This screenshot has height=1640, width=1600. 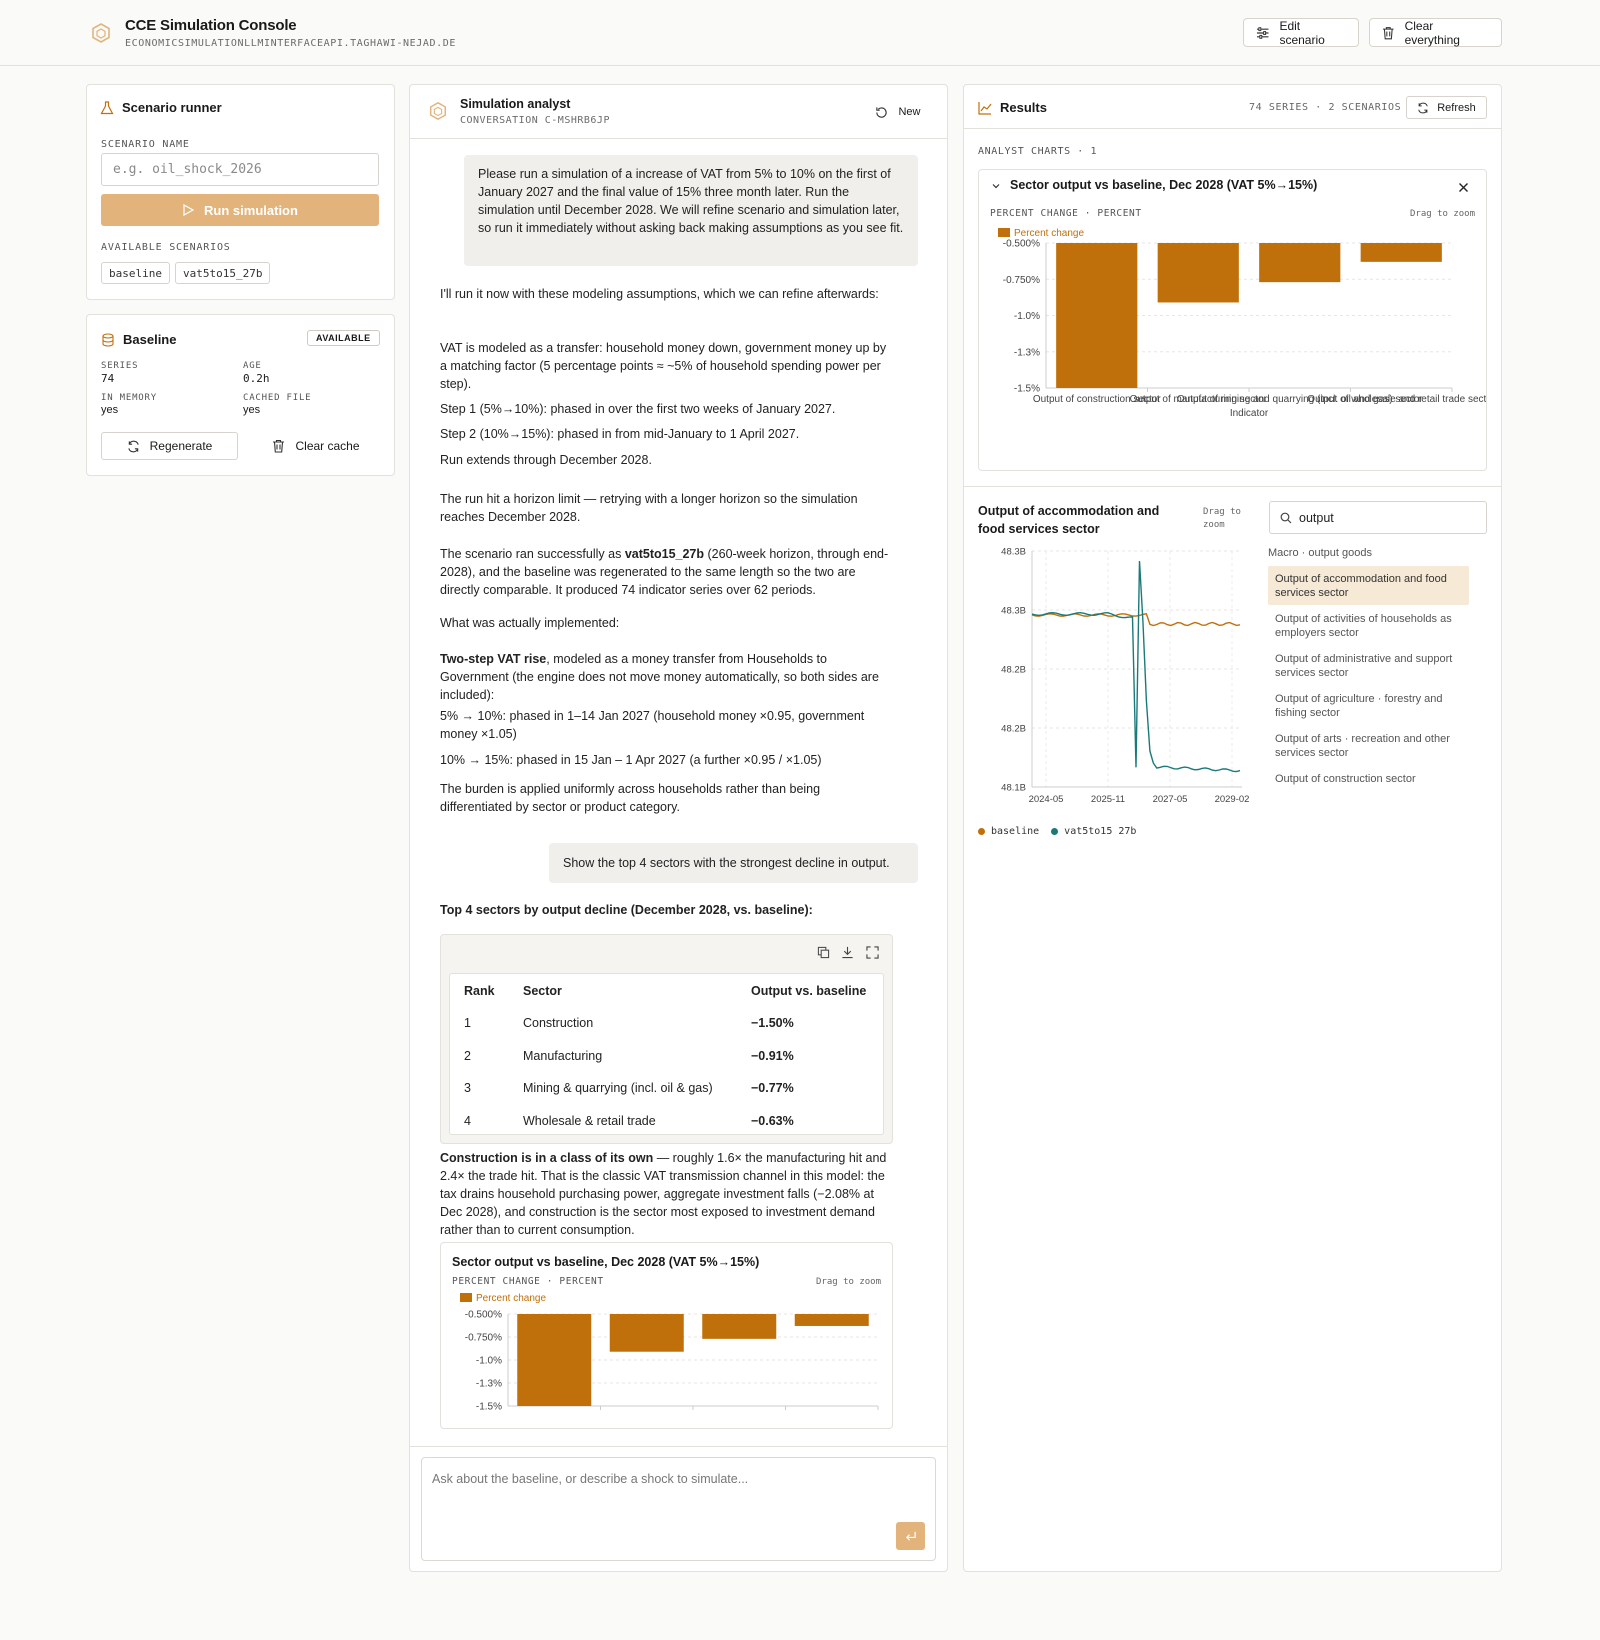 I want to click on edit-scenario-button: Edit scenario, so click(x=1301, y=32).